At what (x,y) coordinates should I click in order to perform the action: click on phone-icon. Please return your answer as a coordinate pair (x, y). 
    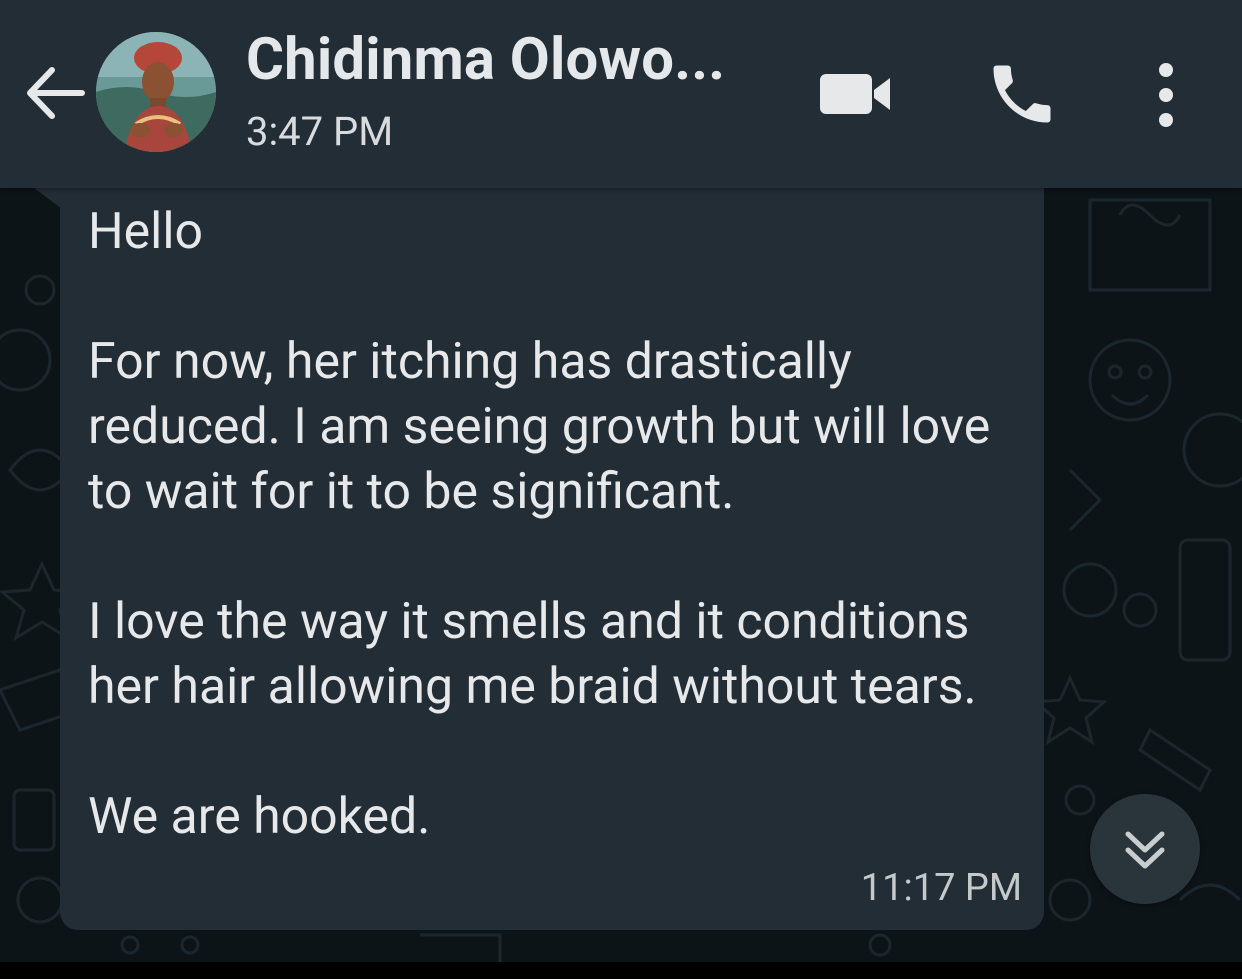
    Looking at the image, I should click on (1022, 94).